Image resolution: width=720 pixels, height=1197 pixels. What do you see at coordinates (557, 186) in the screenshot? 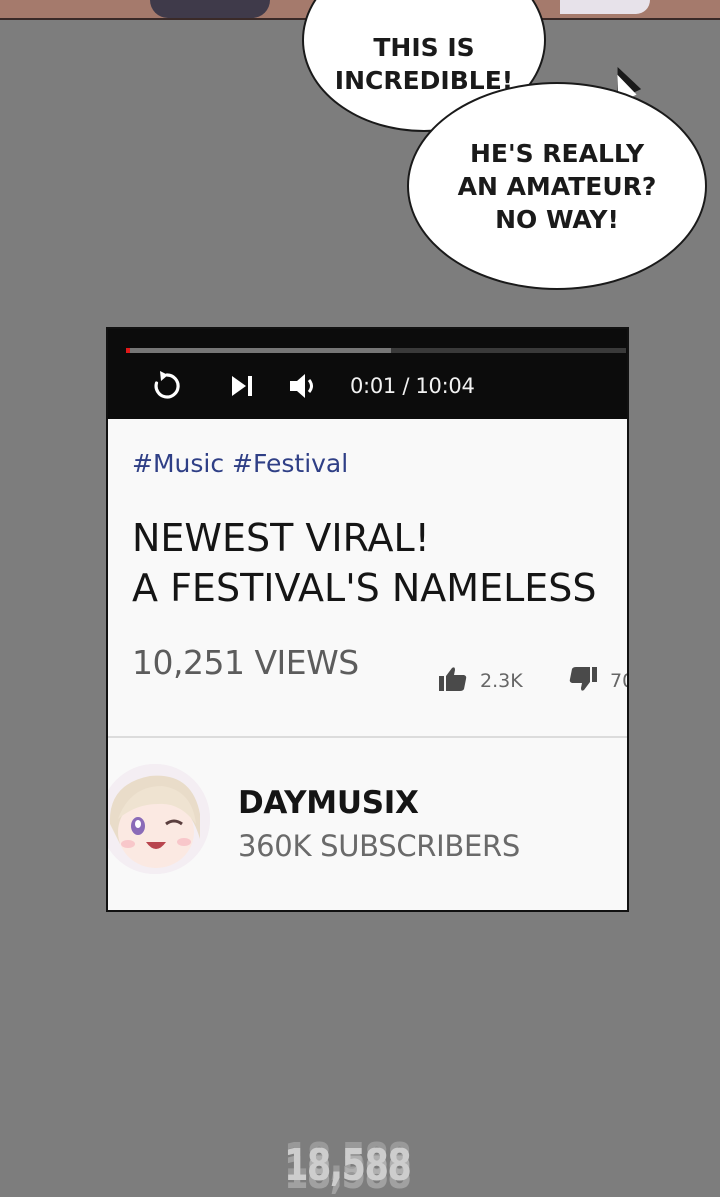
I see `speech-bubble-2: HE'S REALLY AN AMATEUR? NO WAY!` at bounding box center [557, 186].